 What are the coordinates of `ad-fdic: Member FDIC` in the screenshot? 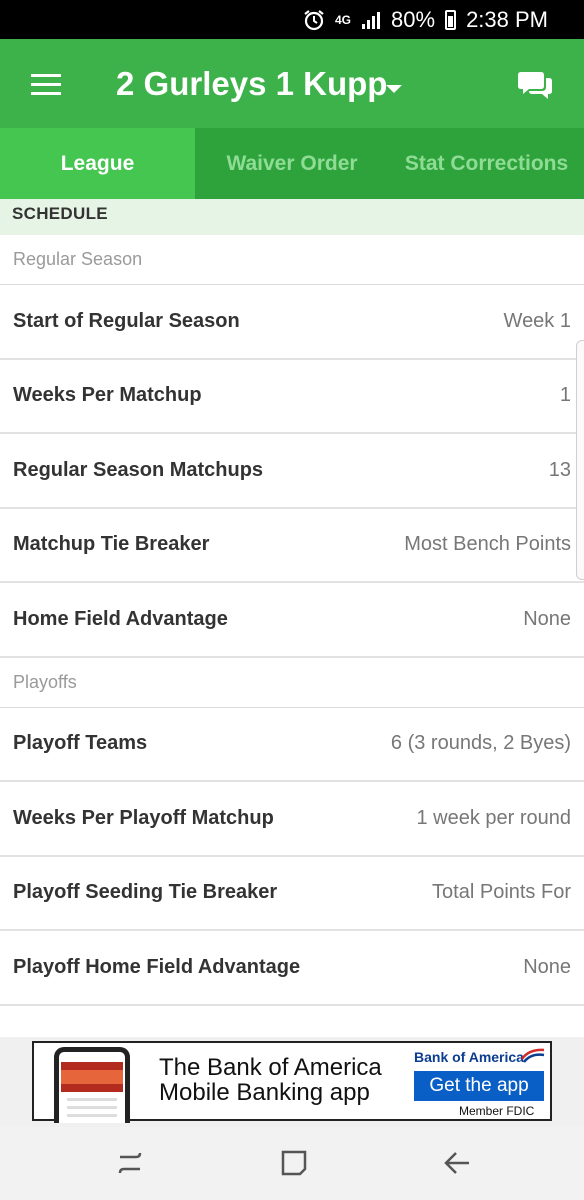 It's located at (497, 1111).